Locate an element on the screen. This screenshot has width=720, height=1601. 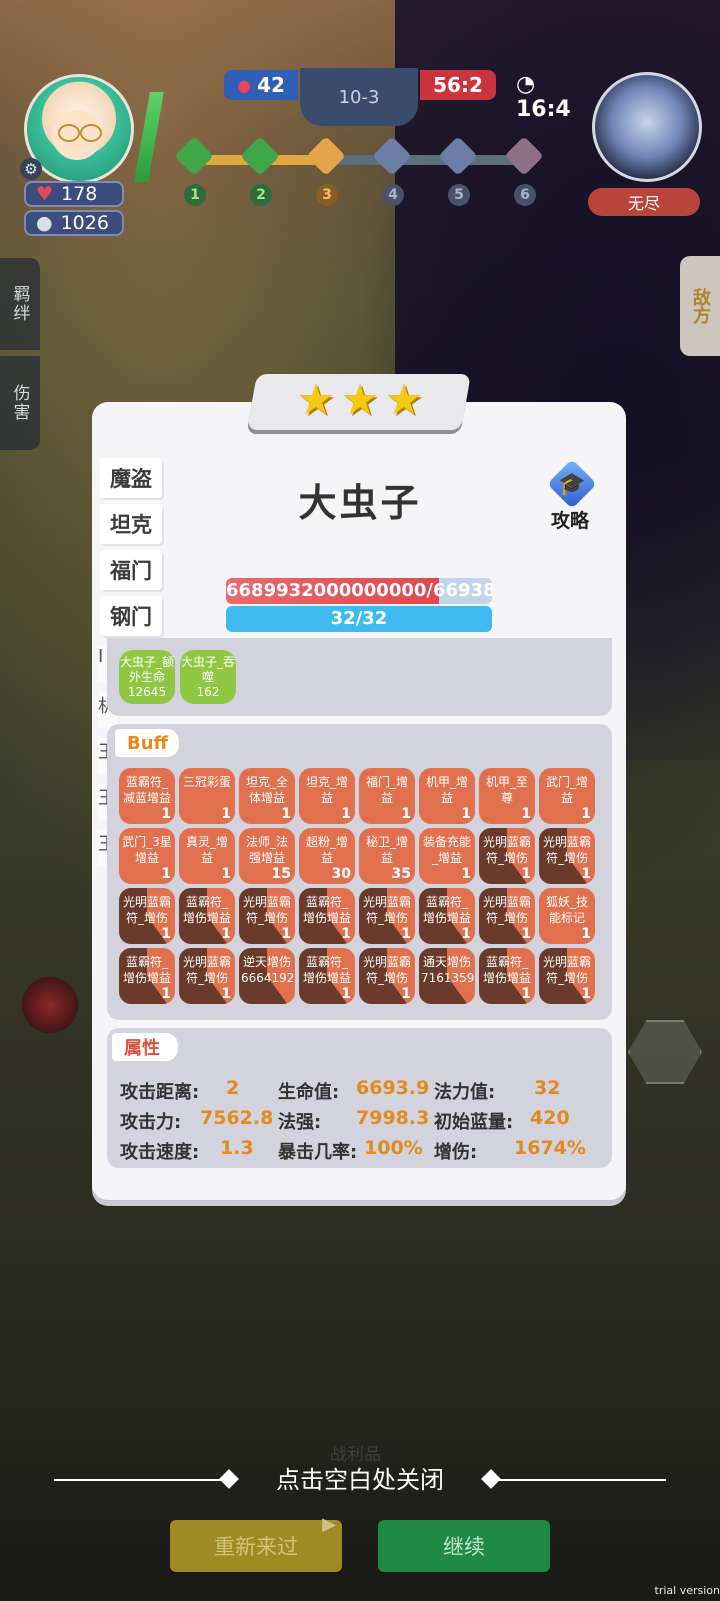
category-tabs: 魔盗 坦克 福门 钢门 is located at coordinates (128, 538).